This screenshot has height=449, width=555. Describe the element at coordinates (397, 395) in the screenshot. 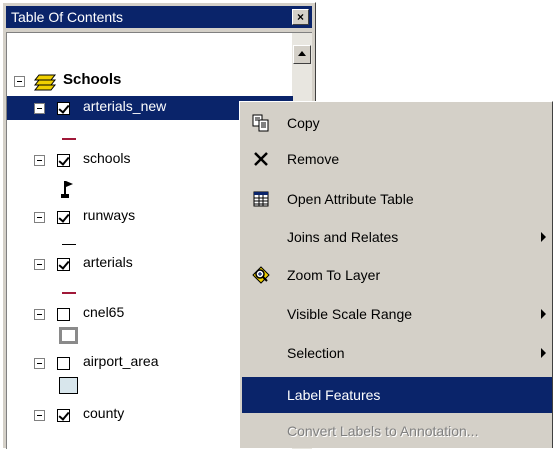

I see `menu-item-label-features: Label Features` at that location.